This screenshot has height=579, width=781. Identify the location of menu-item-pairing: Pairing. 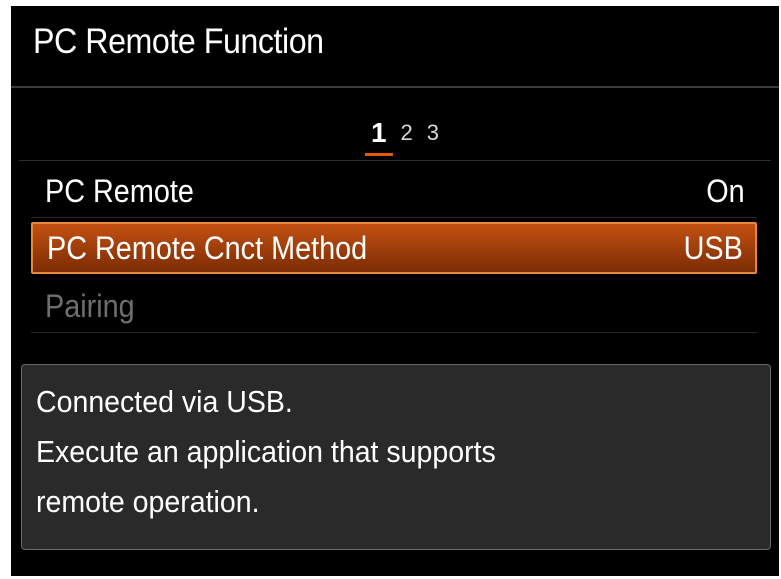
(394, 307).